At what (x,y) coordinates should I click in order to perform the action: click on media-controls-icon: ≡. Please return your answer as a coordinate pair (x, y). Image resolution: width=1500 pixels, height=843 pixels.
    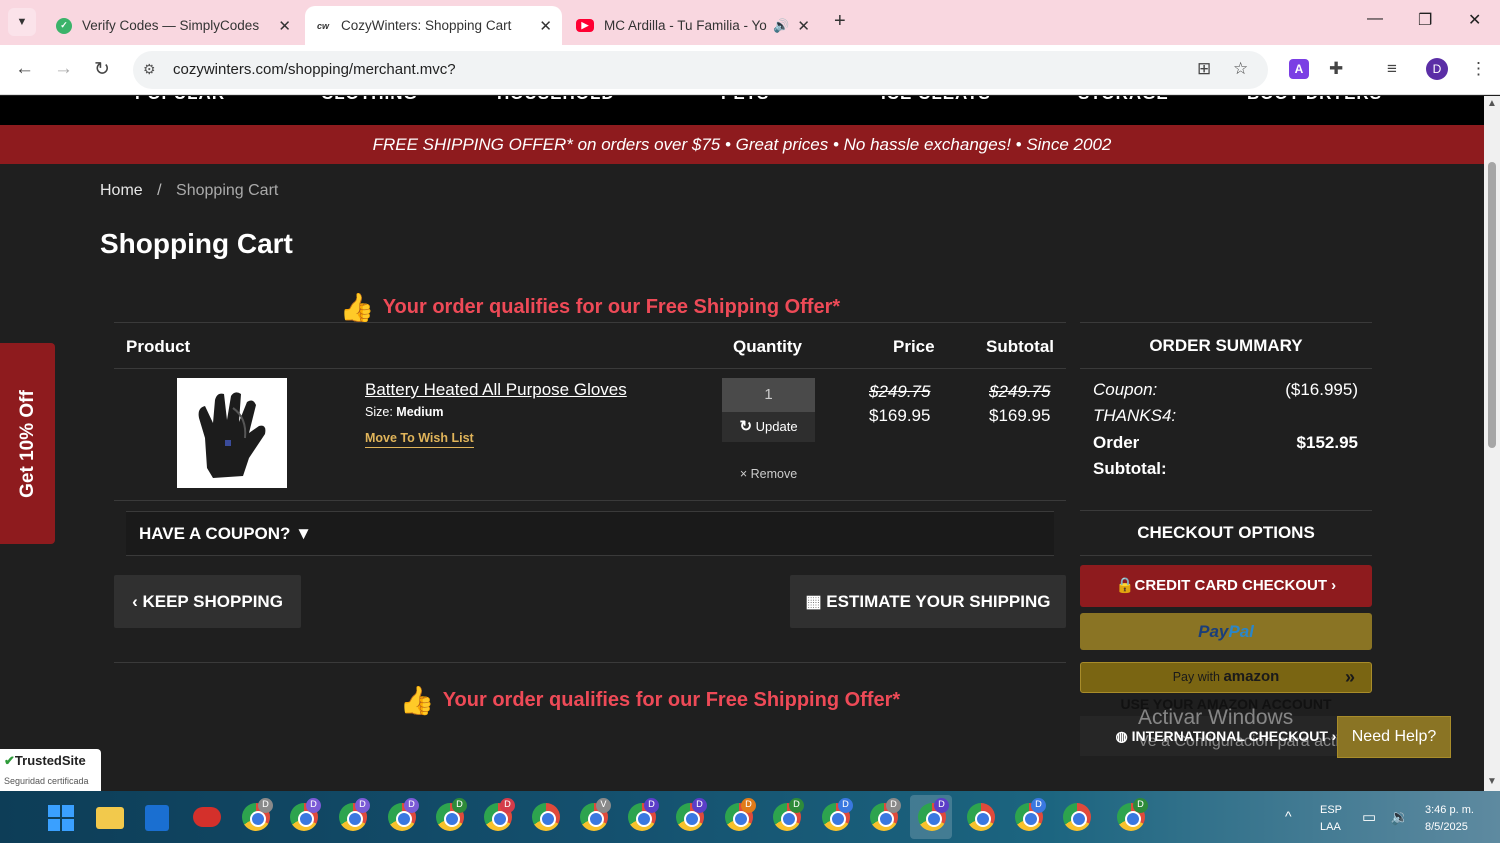
    Looking at the image, I should click on (1392, 69).